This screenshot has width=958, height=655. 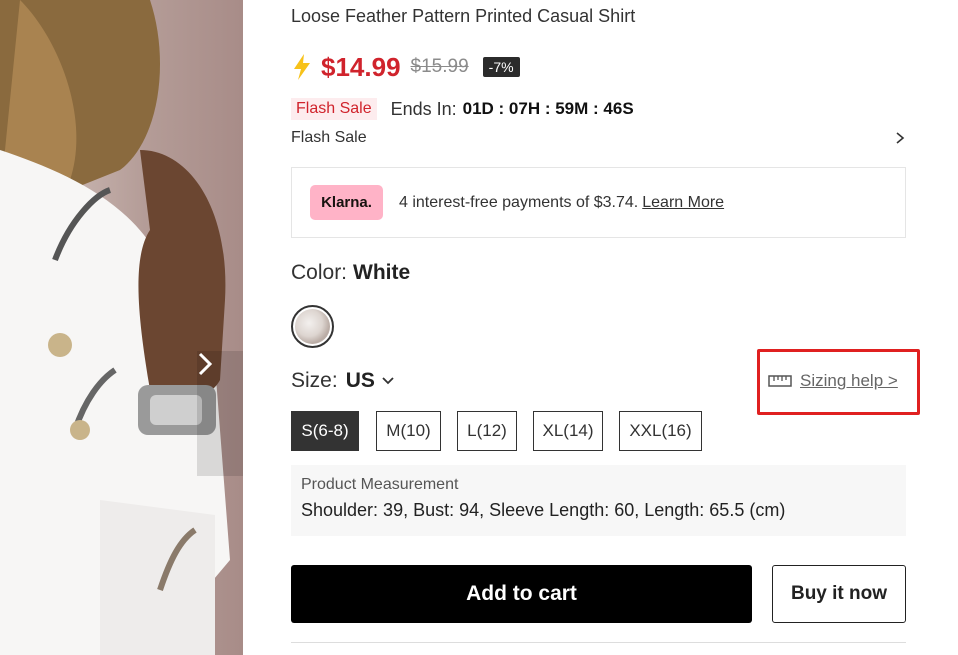 What do you see at coordinates (487, 431) in the screenshot?
I see `size-option-l: L(12)` at bounding box center [487, 431].